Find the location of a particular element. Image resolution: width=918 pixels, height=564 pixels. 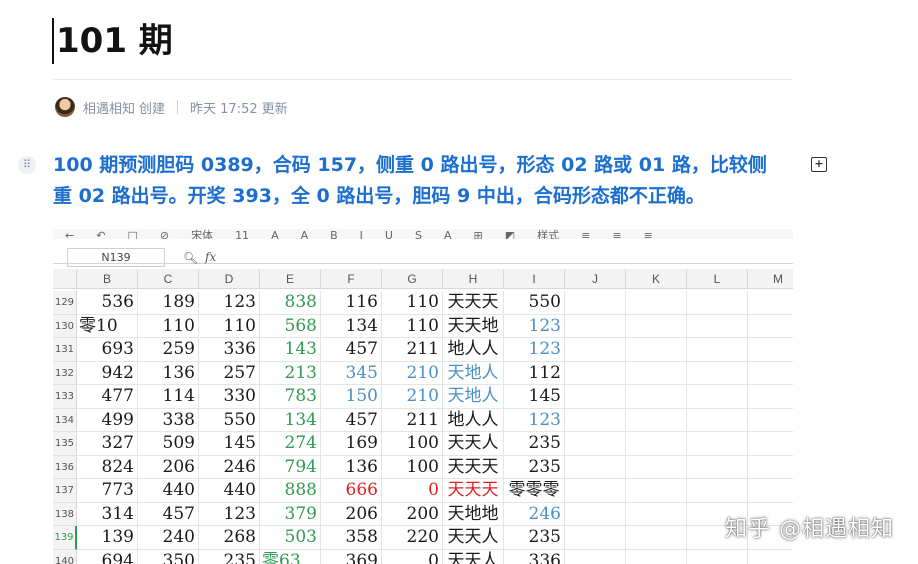

table-cell: 693 is located at coordinates (107, 350).